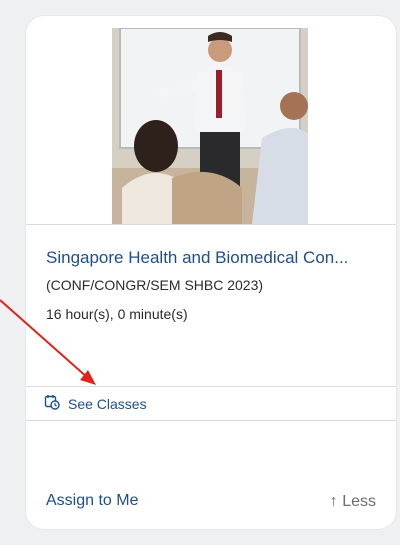 Image resolution: width=400 pixels, height=545 pixels. I want to click on see-classes-link: See Classes, so click(95, 403).